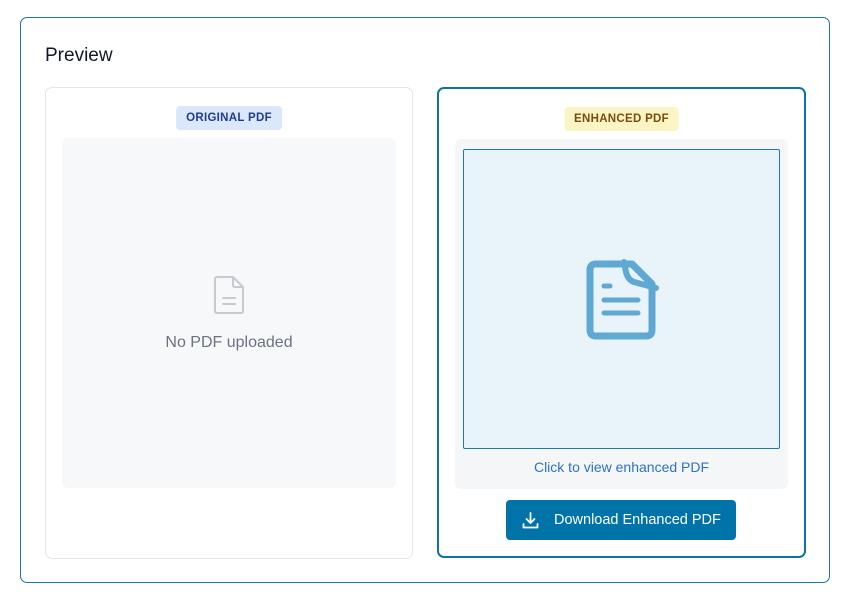  I want to click on no-pdf-message: No PDF uploaded, so click(229, 342).